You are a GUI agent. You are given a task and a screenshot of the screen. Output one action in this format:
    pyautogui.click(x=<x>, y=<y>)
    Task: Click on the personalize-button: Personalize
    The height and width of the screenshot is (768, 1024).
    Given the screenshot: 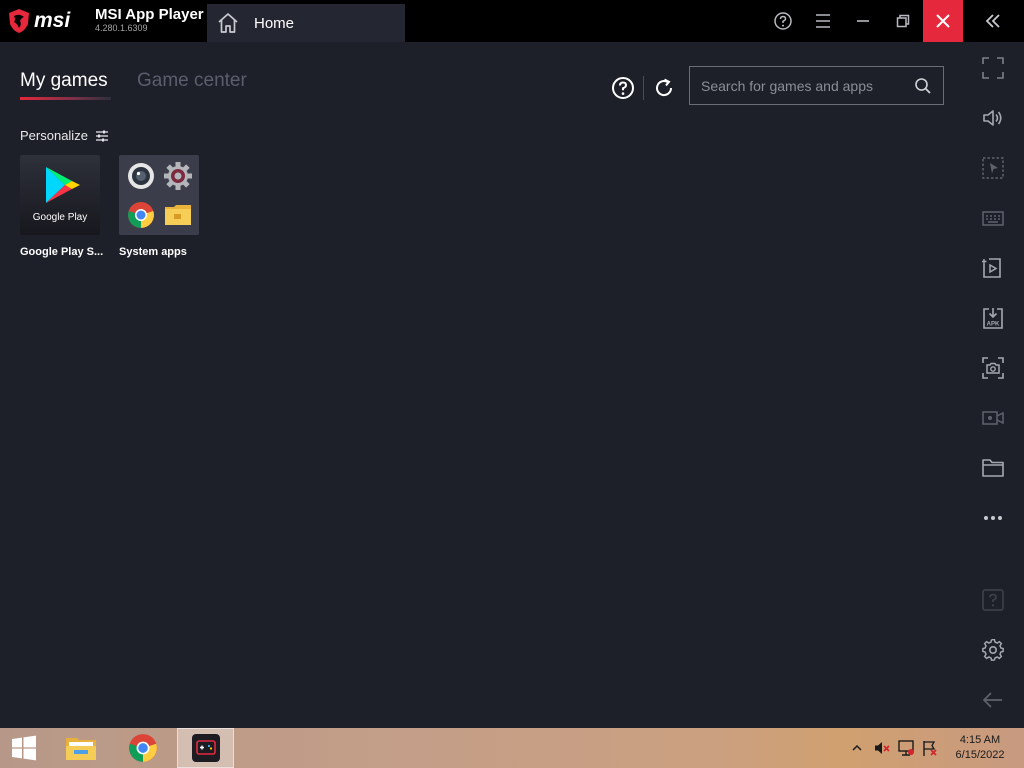 What is the action you would take?
    pyautogui.click(x=64, y=135)
    